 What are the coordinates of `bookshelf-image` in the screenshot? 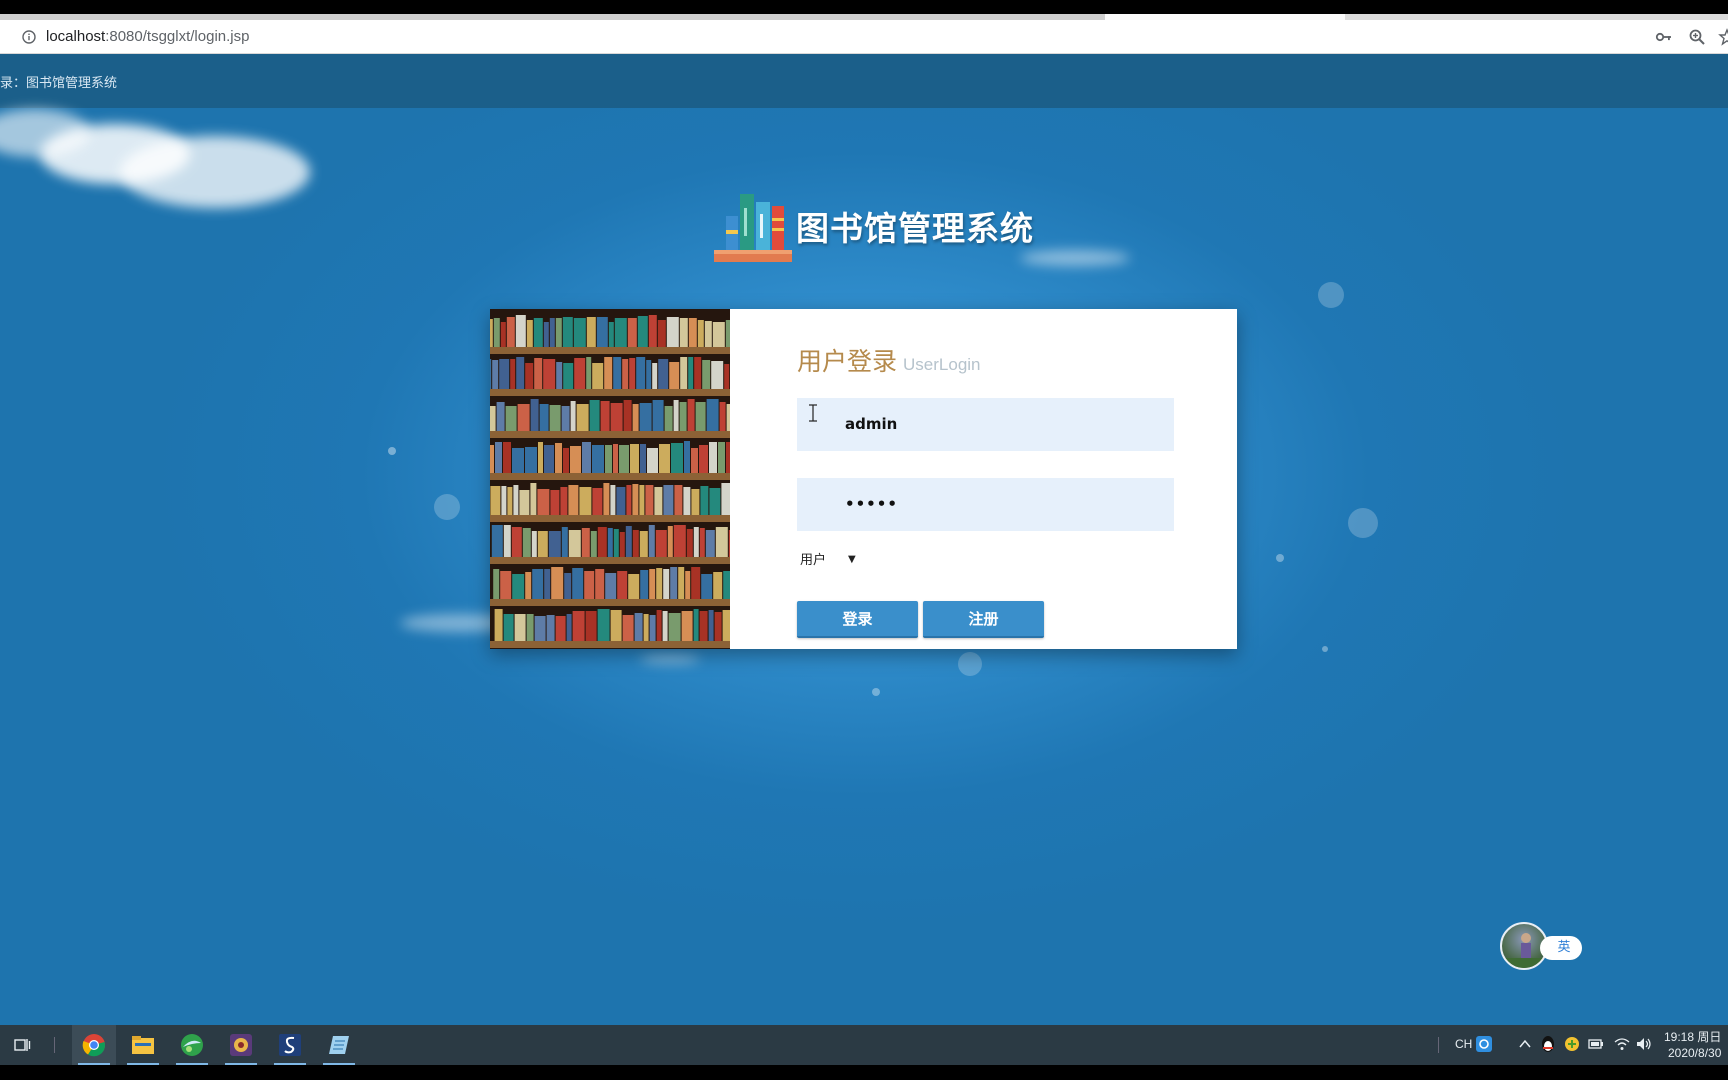 It's located at (610, 479).